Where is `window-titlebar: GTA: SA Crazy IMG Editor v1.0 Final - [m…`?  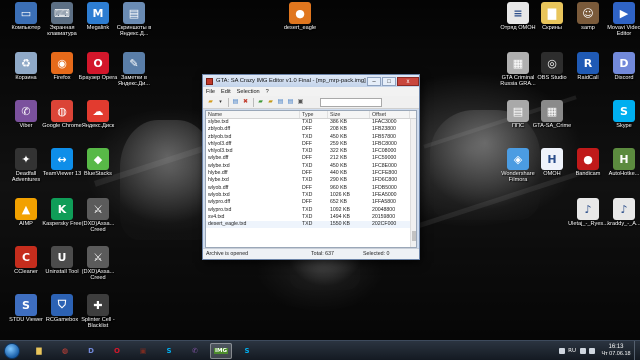
window-titlebar: GTA: SA Crazy IMG Editor v1.0 Final - [m… is located at coordinates (311, 81).